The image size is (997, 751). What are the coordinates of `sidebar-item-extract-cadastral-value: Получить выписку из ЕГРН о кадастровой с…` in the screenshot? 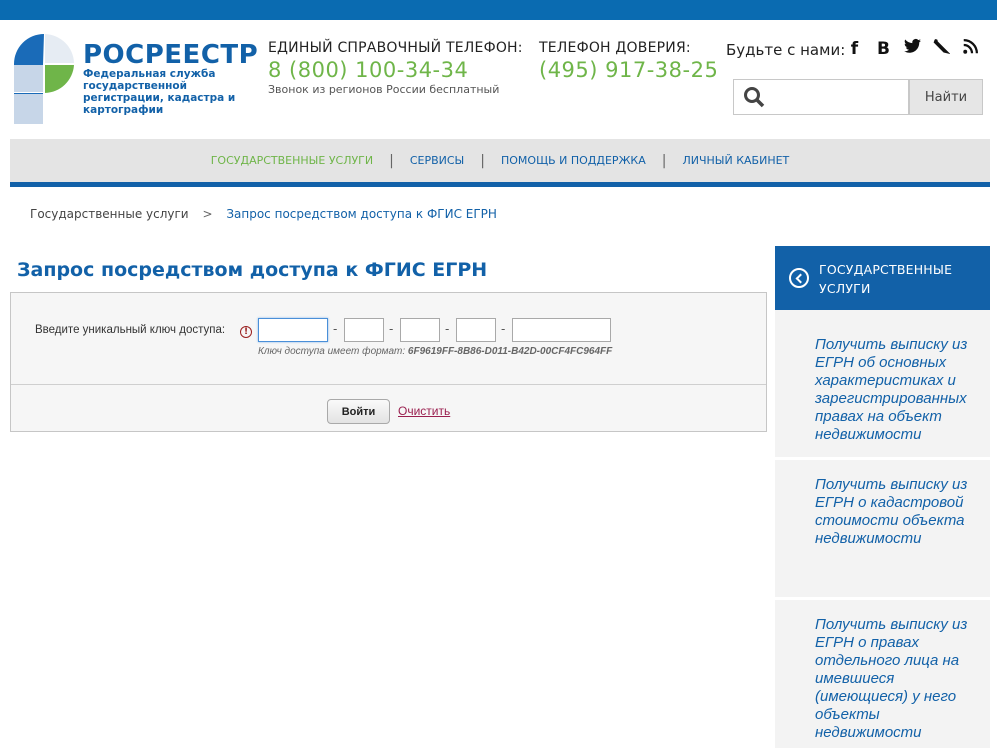 It's located at (882, 530).